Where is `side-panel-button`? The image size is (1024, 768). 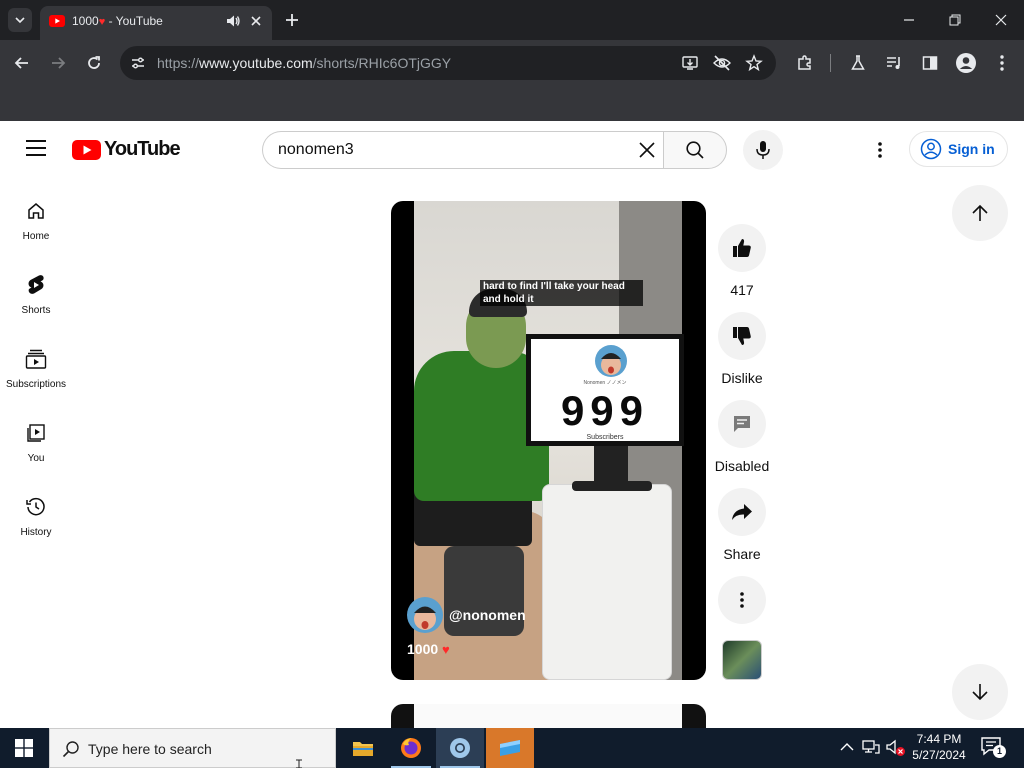
side-panel-button is located at coordinates (930, 63).